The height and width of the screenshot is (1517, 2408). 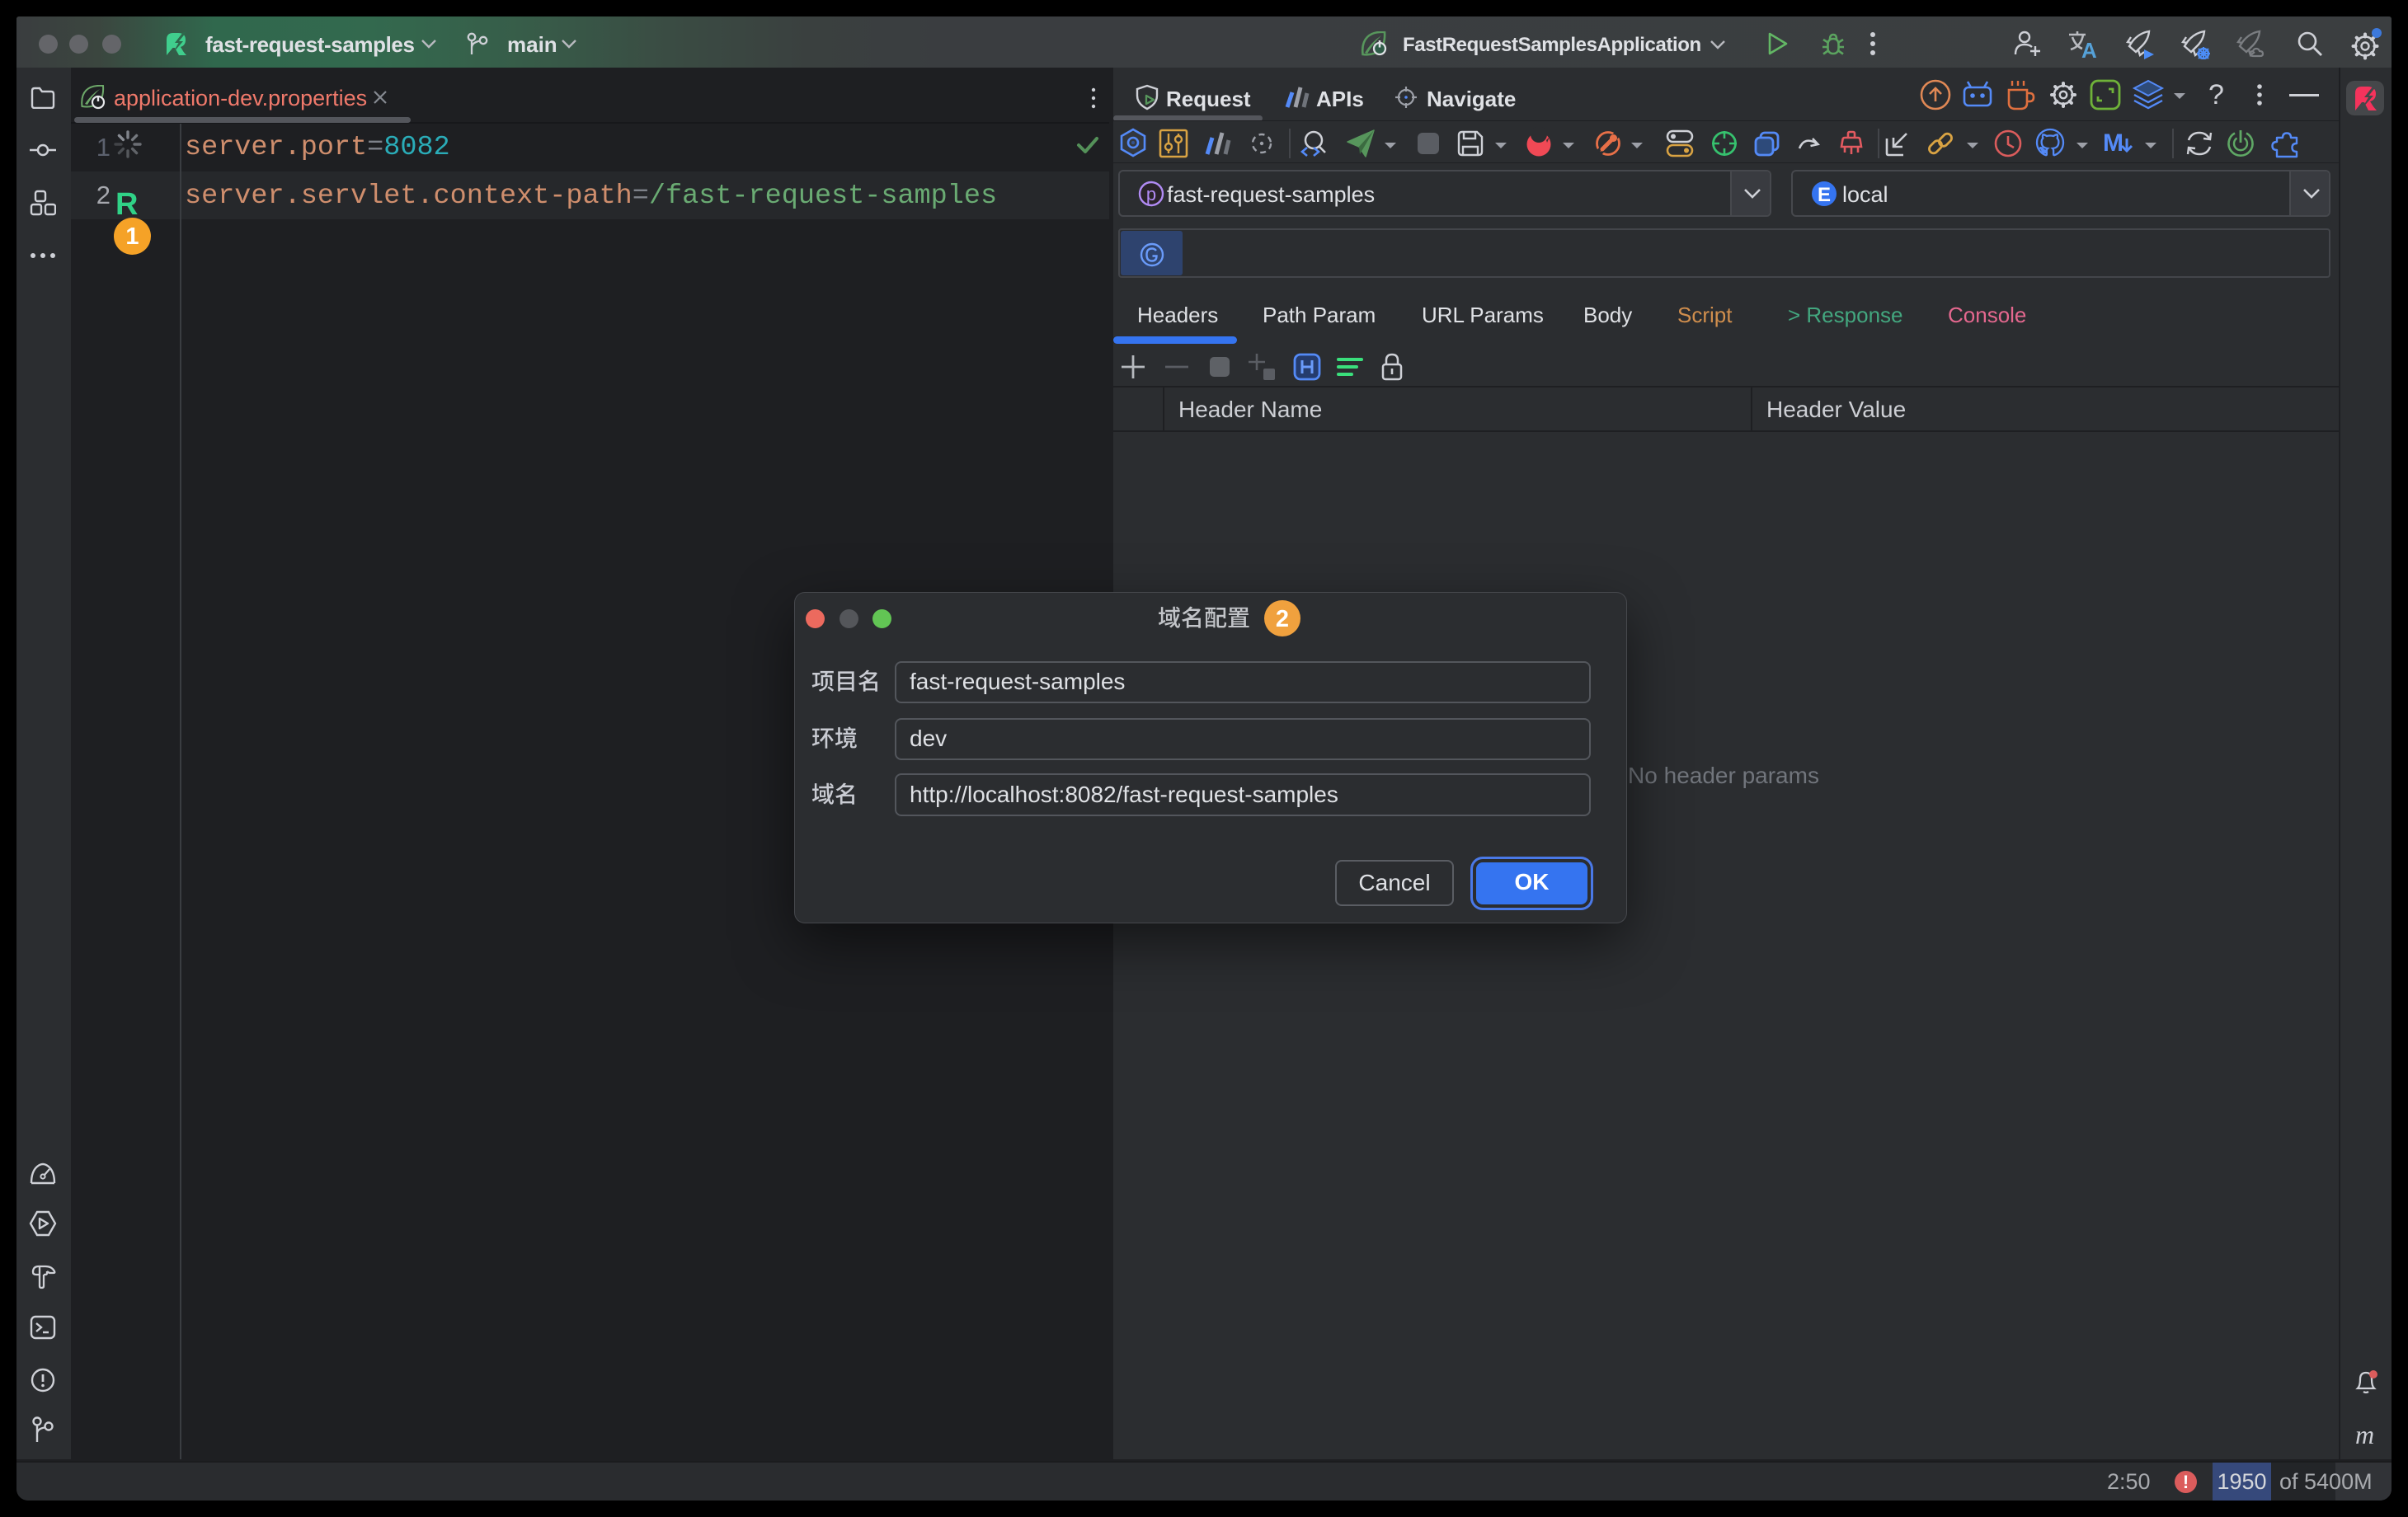 I want to click on svg-text: E, so click(x=1825, y=195).